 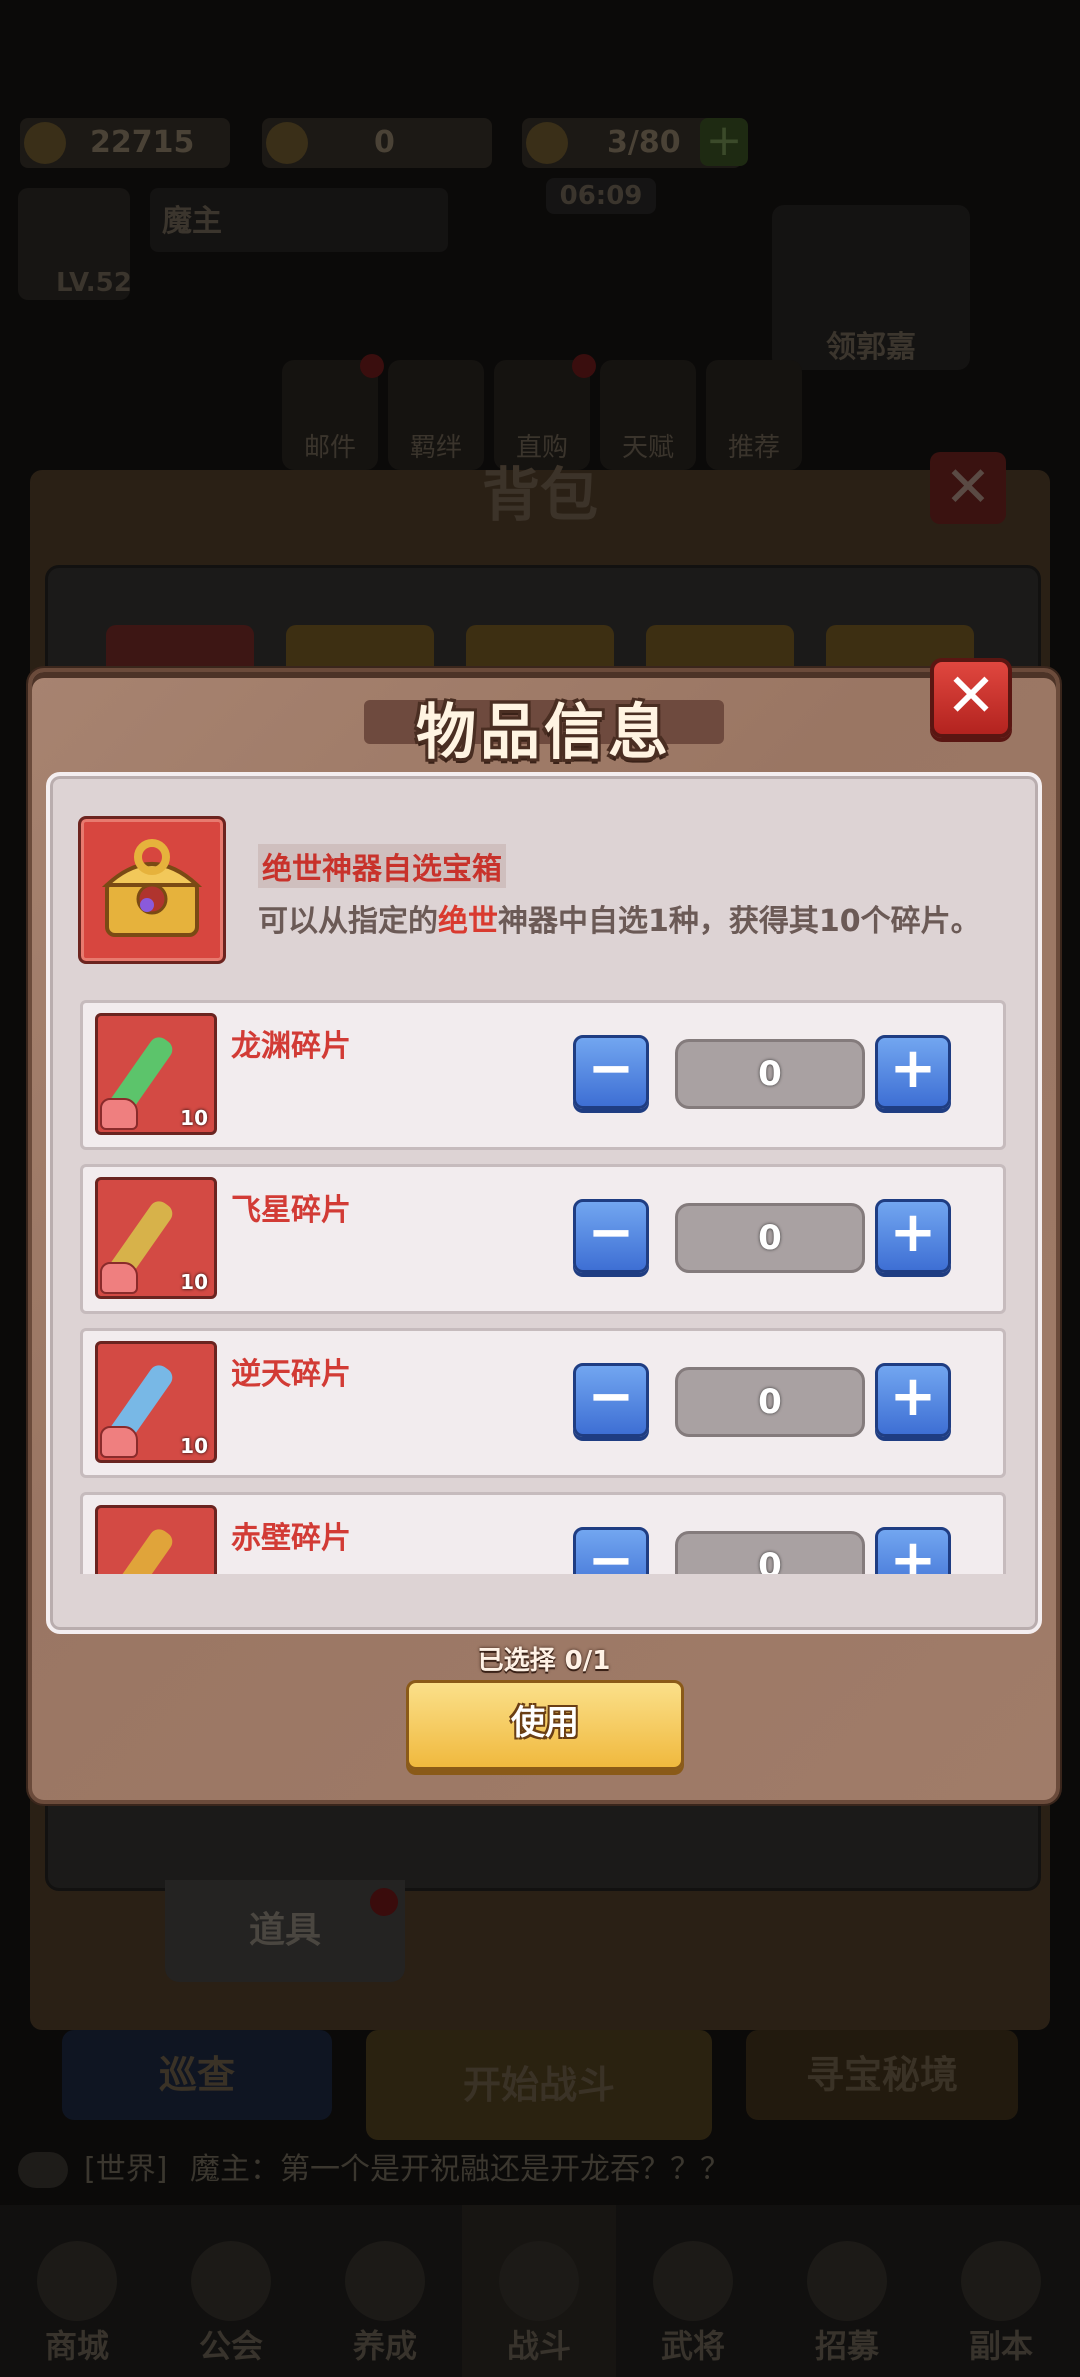 I want to click on nav-dungeon: 副本, so click(x=1001, y=2291).